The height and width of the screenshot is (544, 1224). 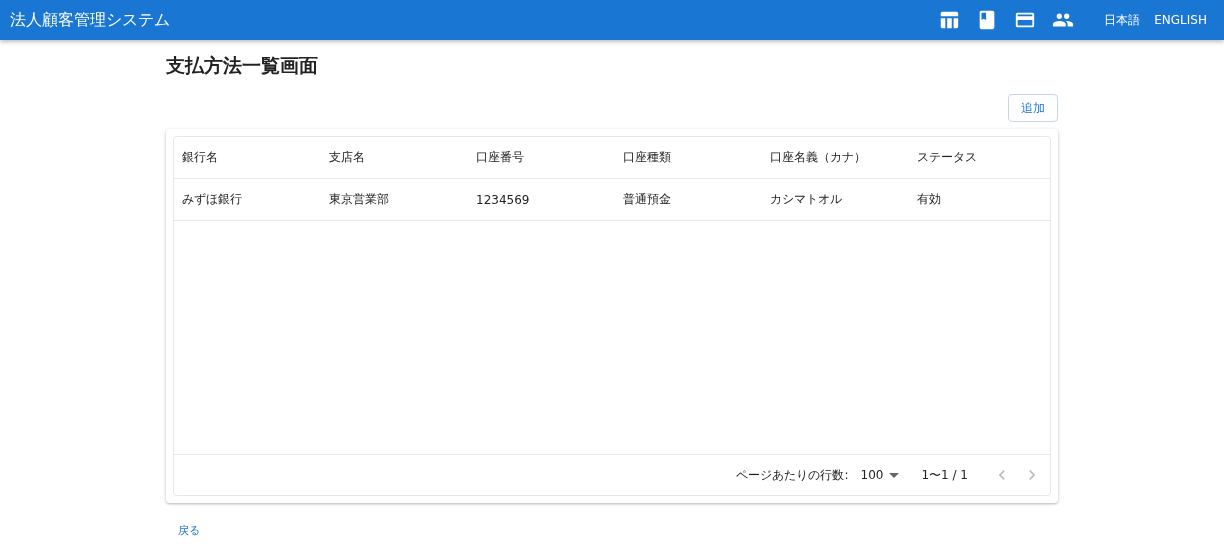 What do you see at coordinates (806, 199) in the screenshot?
I see `table-cell-text: カシマトオル` at bounding box center [806, 199].